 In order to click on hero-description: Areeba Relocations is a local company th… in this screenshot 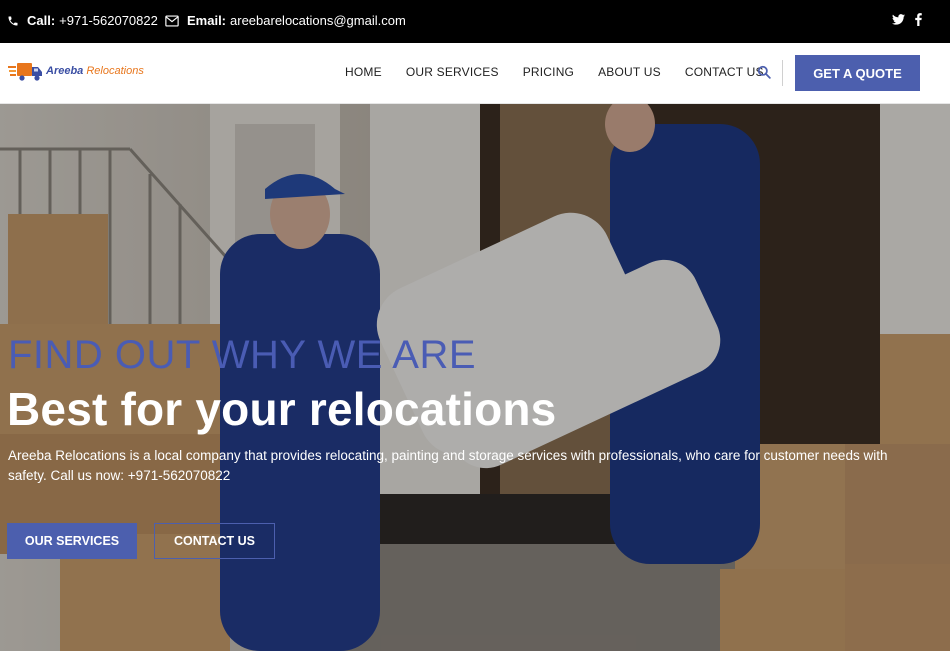, I will do `click(448, 465)`.